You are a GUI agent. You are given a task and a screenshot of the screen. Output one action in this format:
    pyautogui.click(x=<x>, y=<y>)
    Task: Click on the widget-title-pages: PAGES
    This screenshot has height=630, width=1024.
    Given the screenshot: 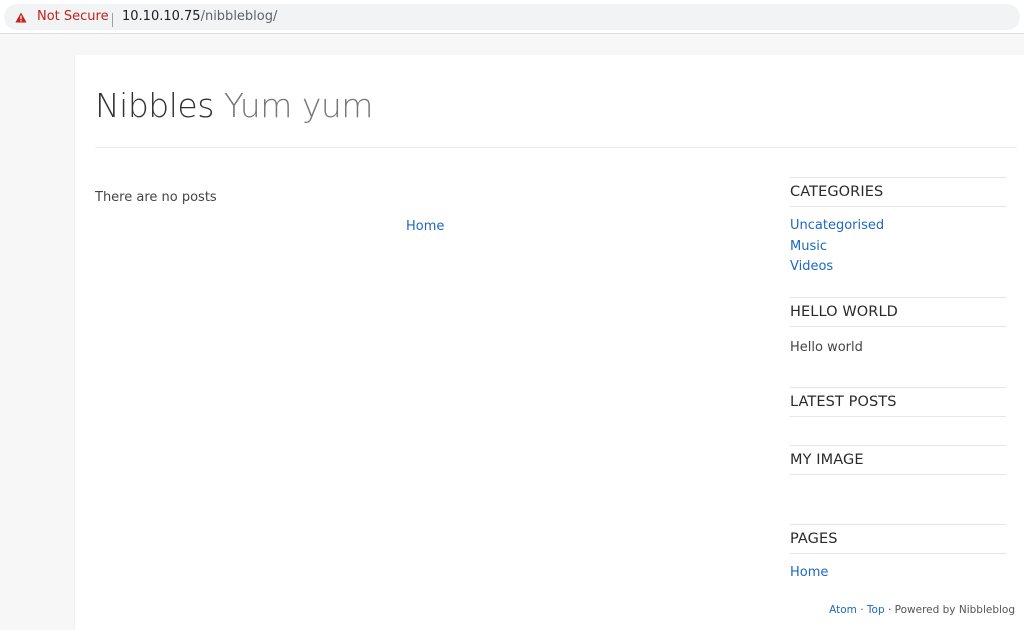 What is the action you would take?
    pyautogui.click(x=898, y=539)
    